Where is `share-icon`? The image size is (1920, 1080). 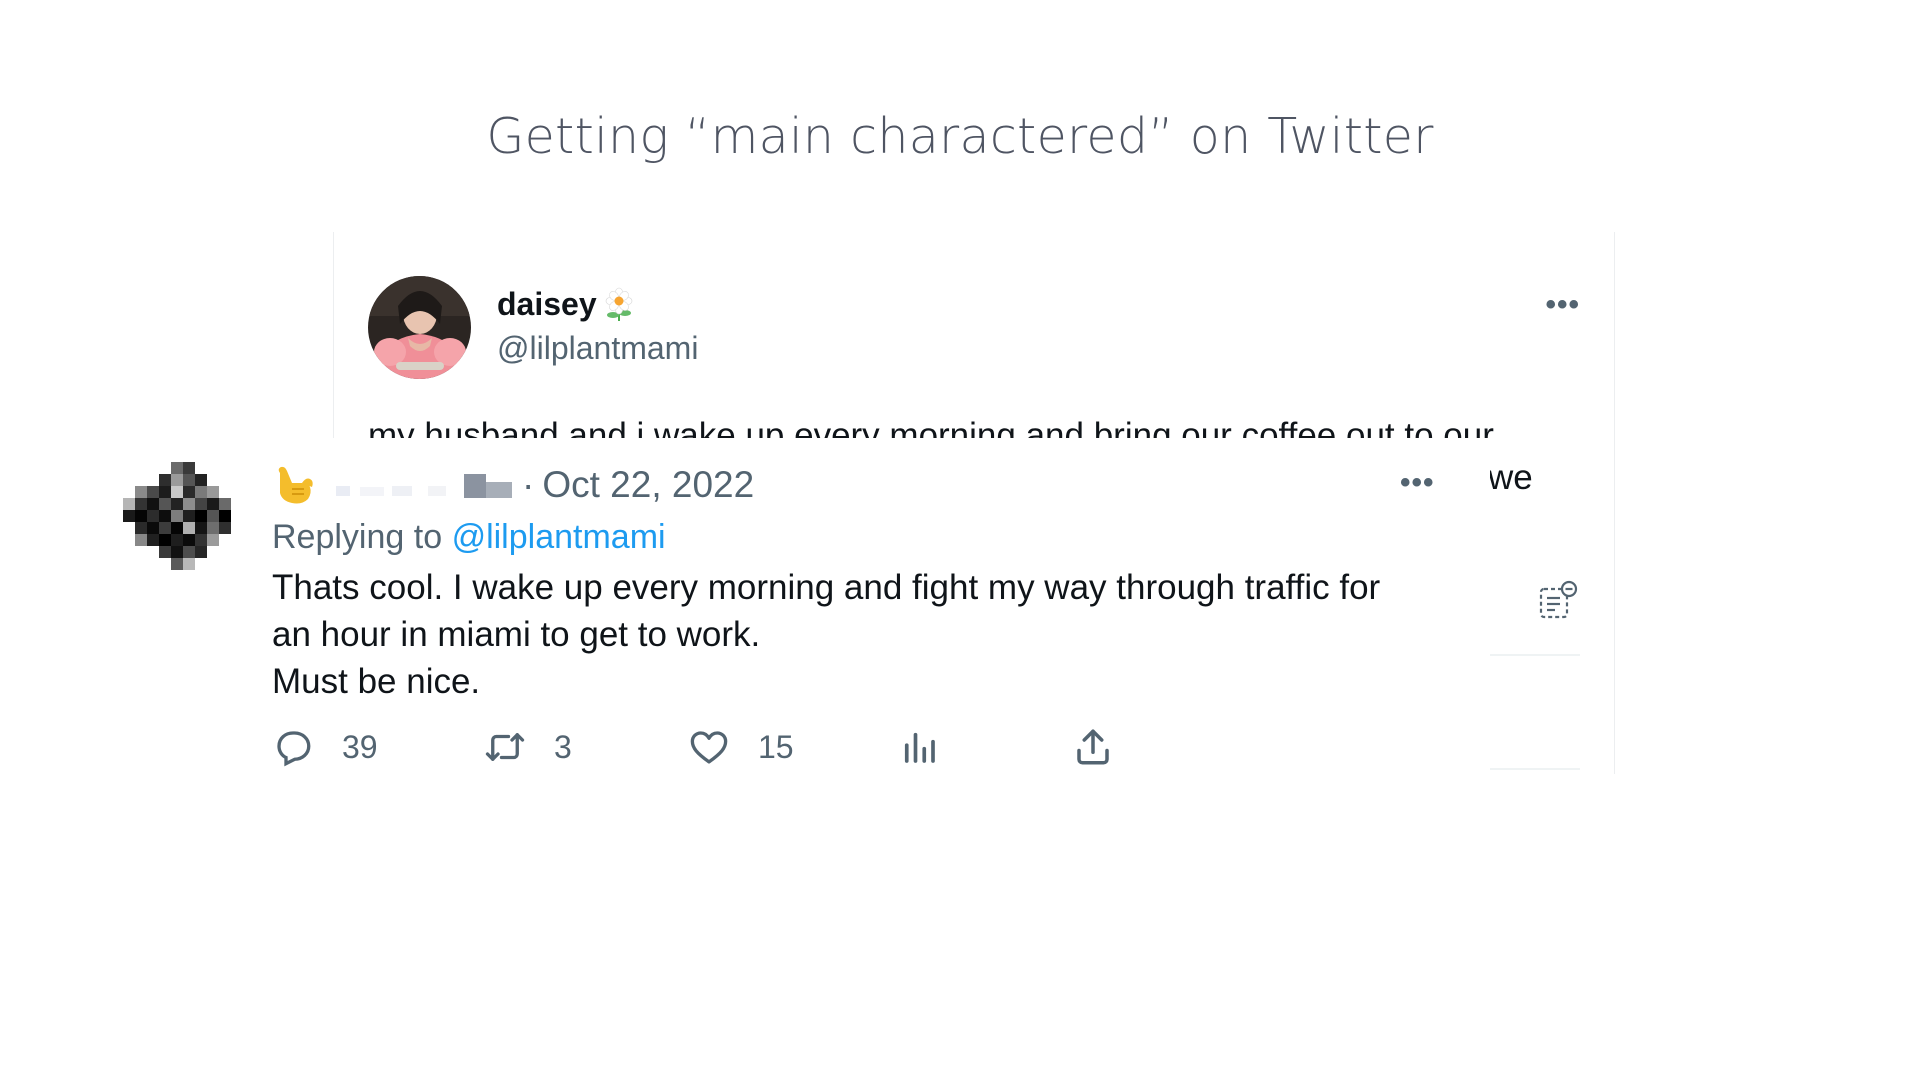 share-icon is located at coordinates (1093, 747).